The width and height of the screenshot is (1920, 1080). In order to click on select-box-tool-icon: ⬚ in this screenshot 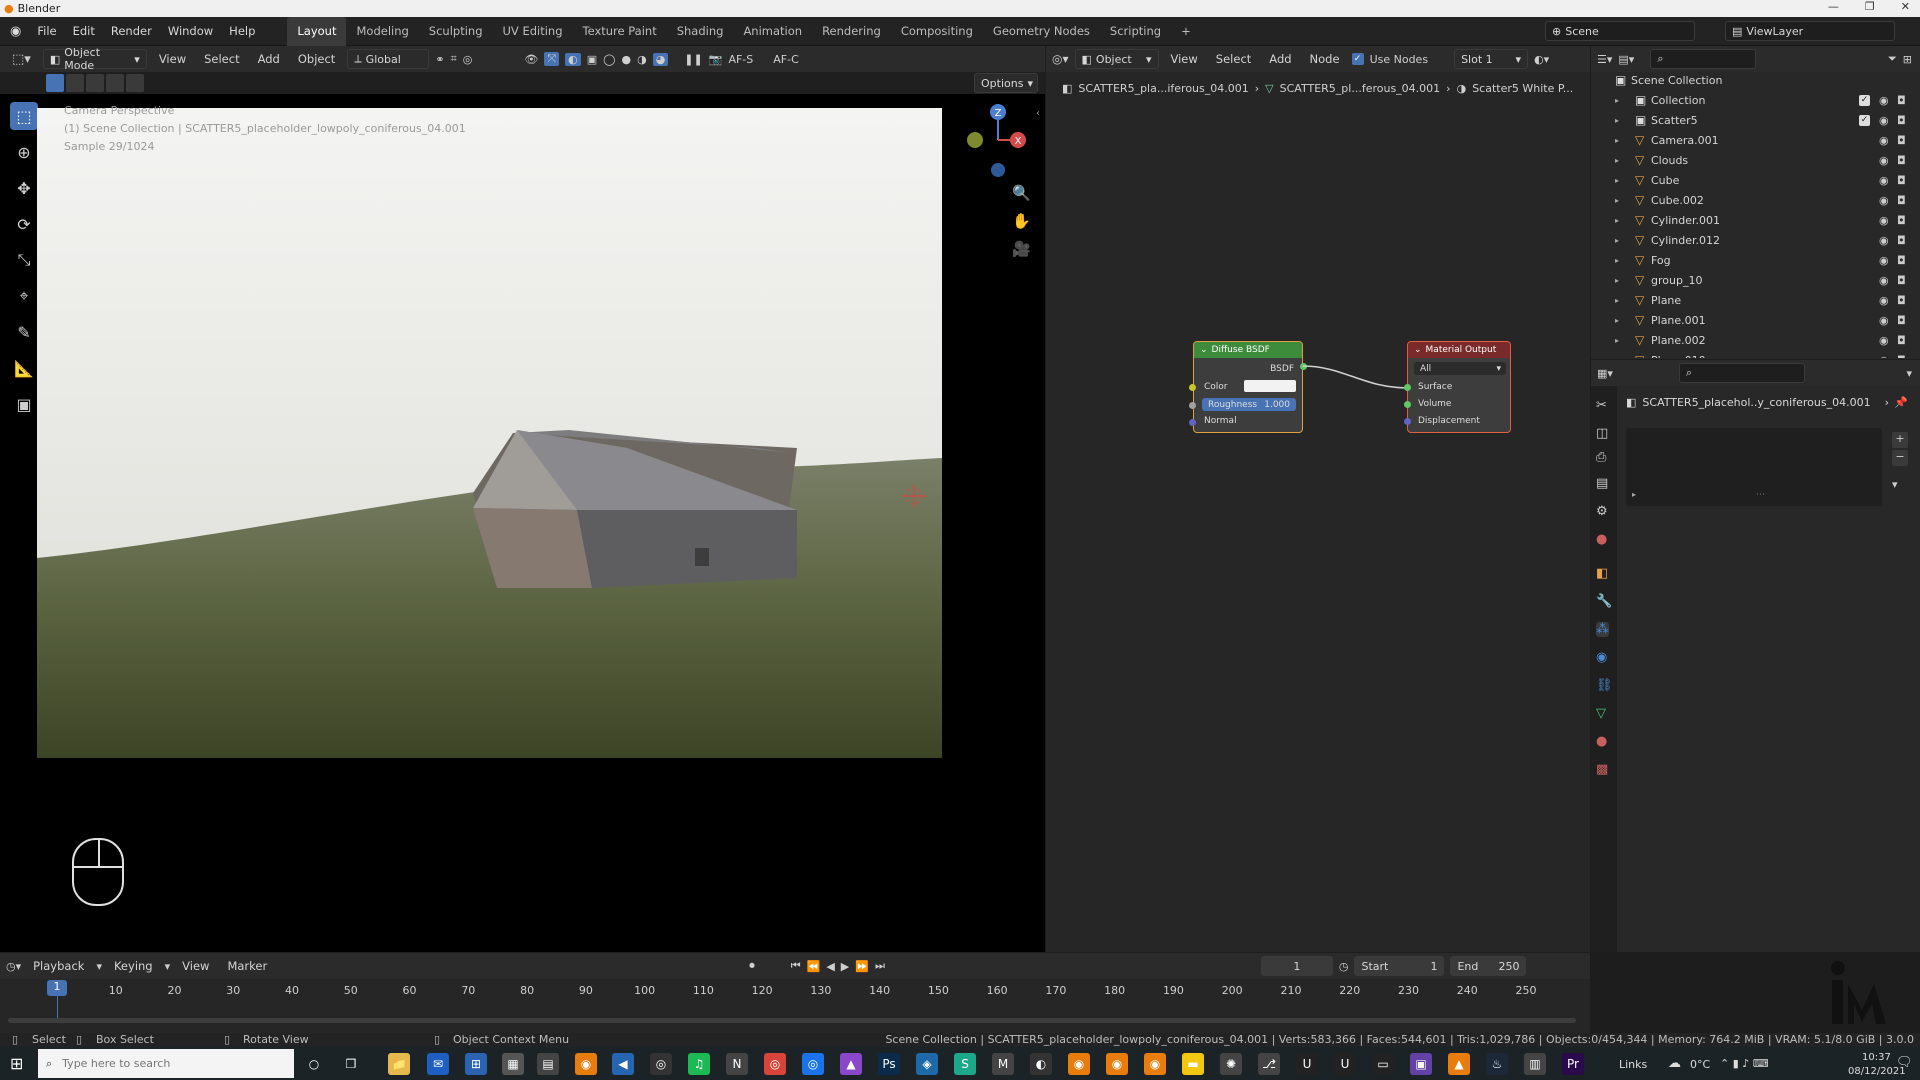, I will do `click(24, 116)`.